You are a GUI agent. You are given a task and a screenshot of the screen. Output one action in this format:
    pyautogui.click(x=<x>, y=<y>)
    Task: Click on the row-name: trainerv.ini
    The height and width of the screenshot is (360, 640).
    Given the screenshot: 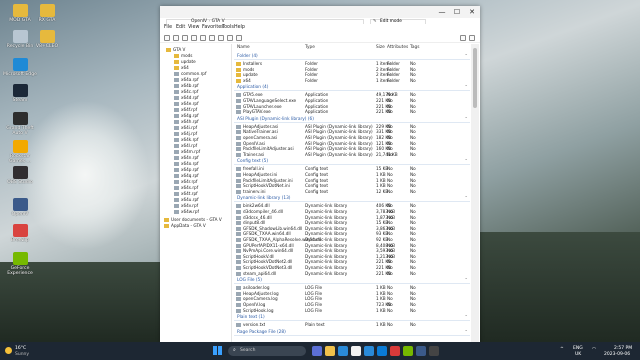 What is the action you would take?
    pyautogui.click(x=254, y=191)
    